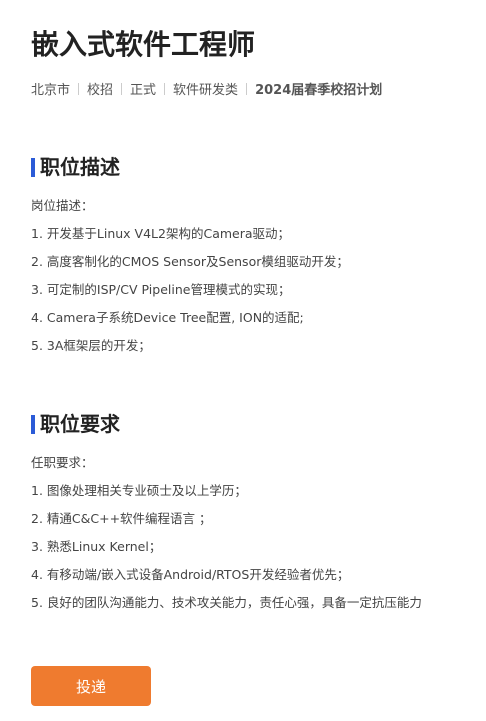 This screenshot has height=721, width=486. I want to click on apply-button: 投递, so click(91, 686).